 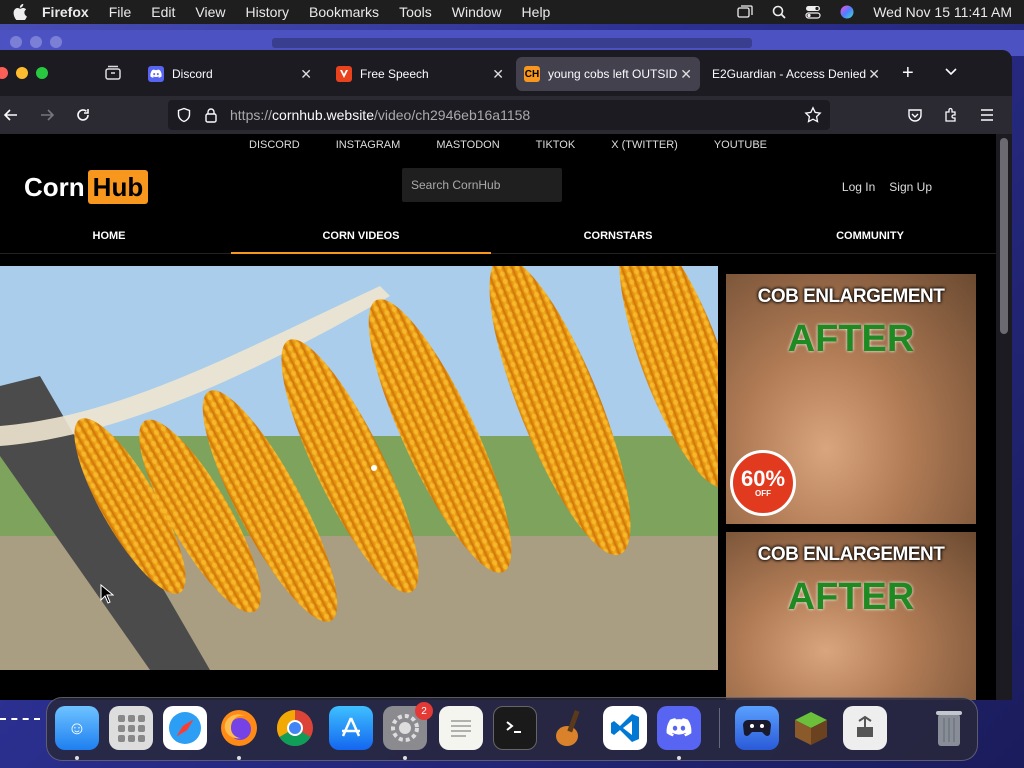 I want to click on back-arrow-icon, so click(x=11, y=115).